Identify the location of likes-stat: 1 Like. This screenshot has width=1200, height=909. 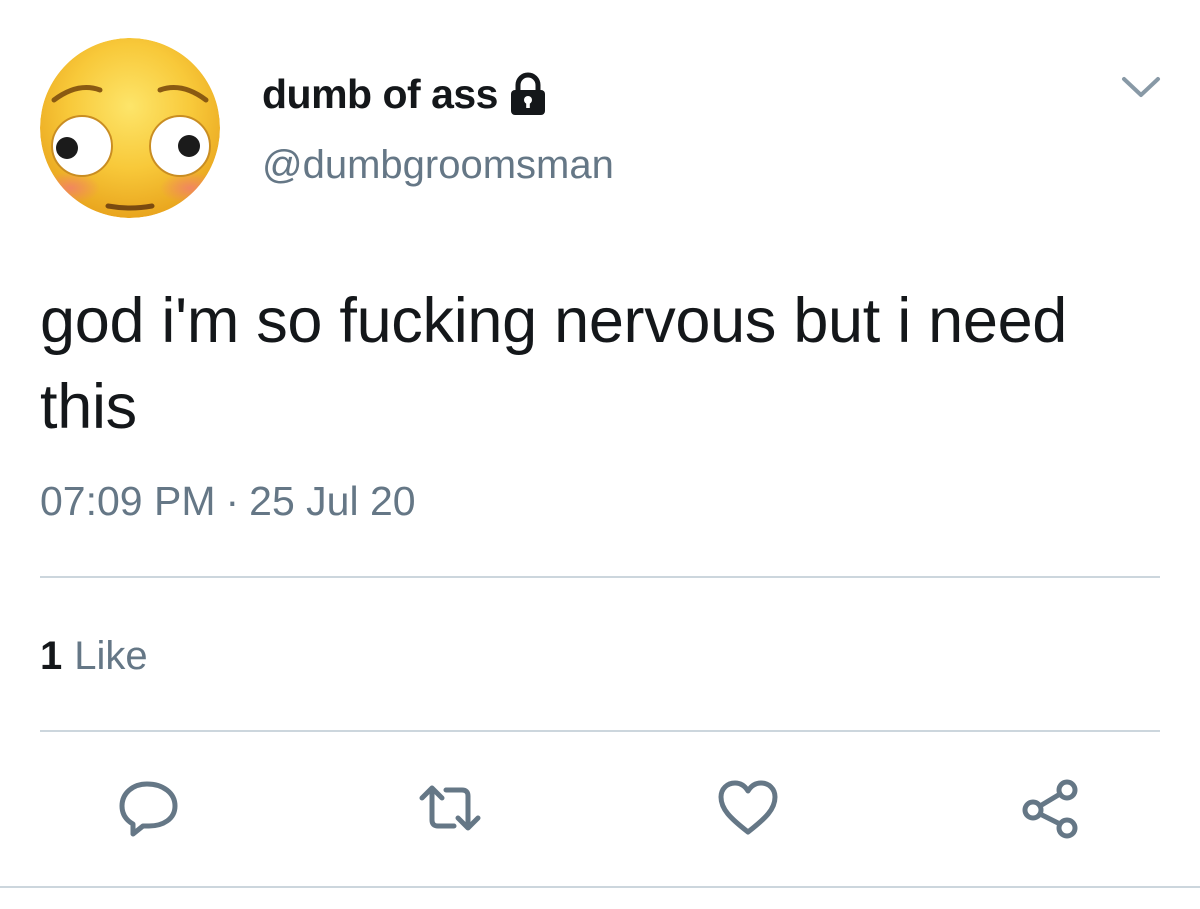
(94, 656).